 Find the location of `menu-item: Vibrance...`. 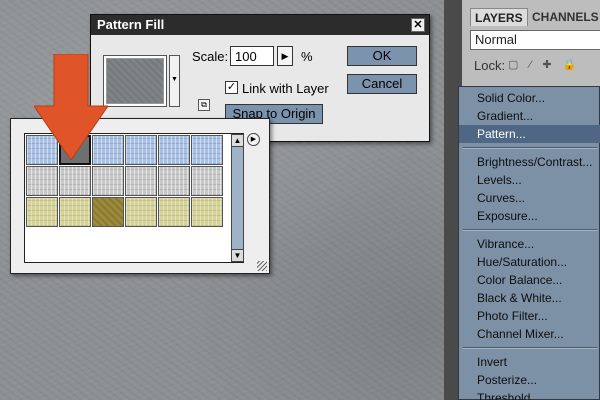

menu-item: Vibrance... is located at coordinates (529, 244).